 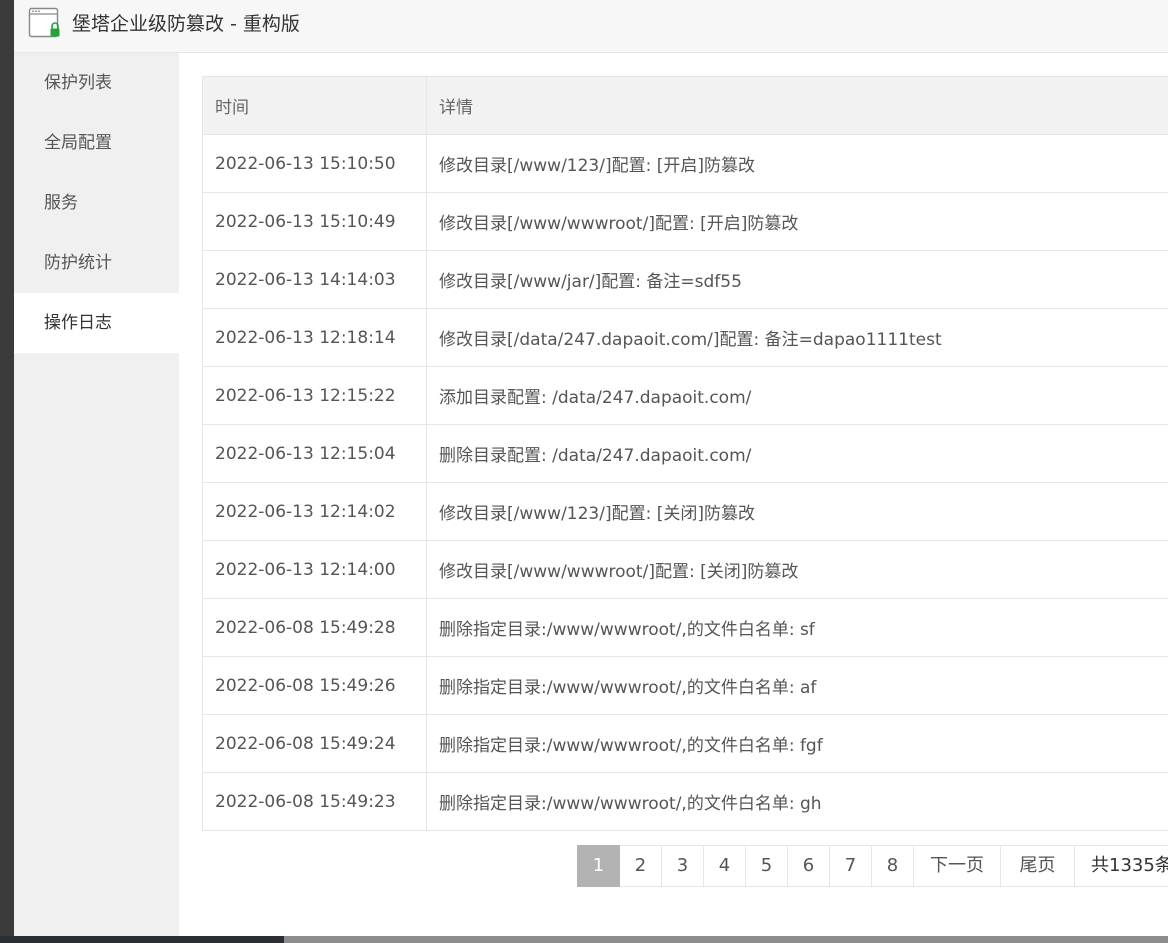 I want to click on page-button: 3, so click(x=683, y=866).